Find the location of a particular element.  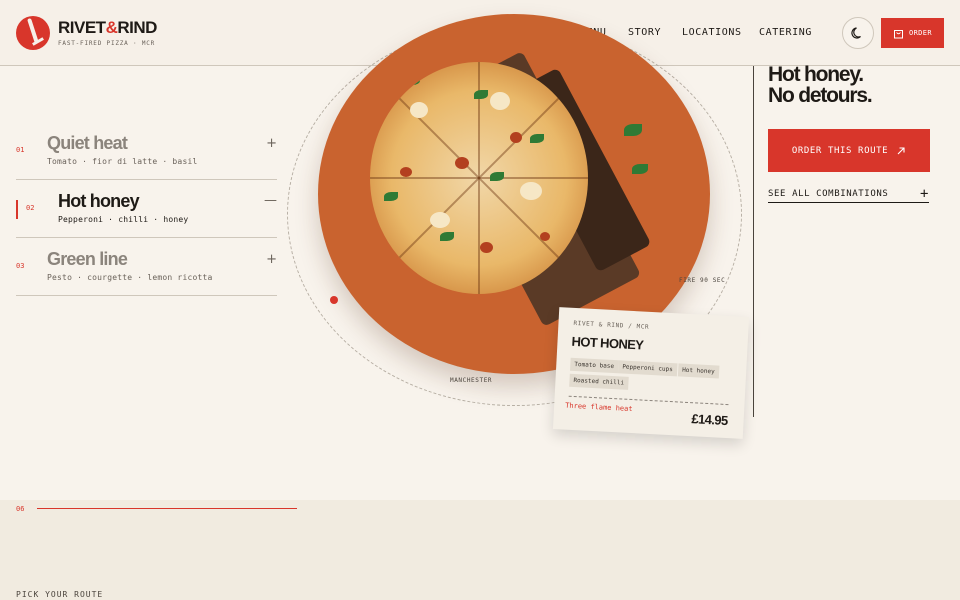

orbit-label-fire: FIRE 90 SEC is located at coordinates (702, 280).